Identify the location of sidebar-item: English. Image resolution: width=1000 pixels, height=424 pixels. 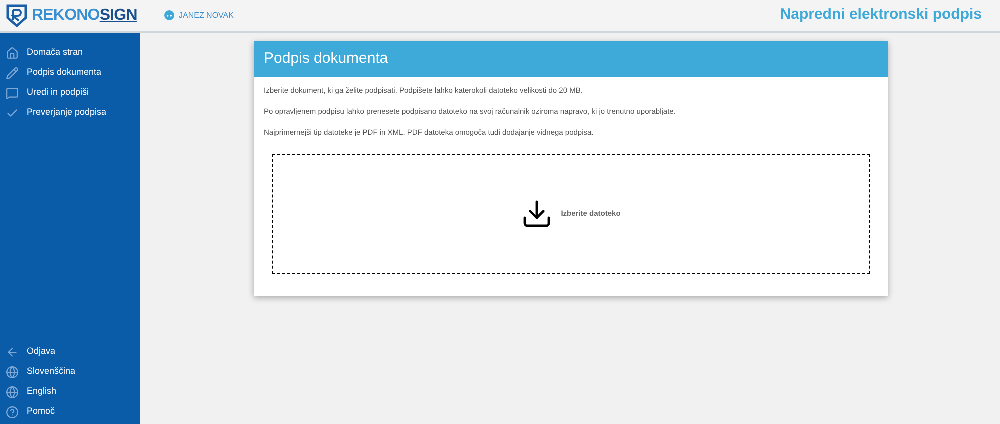
(42, 392).